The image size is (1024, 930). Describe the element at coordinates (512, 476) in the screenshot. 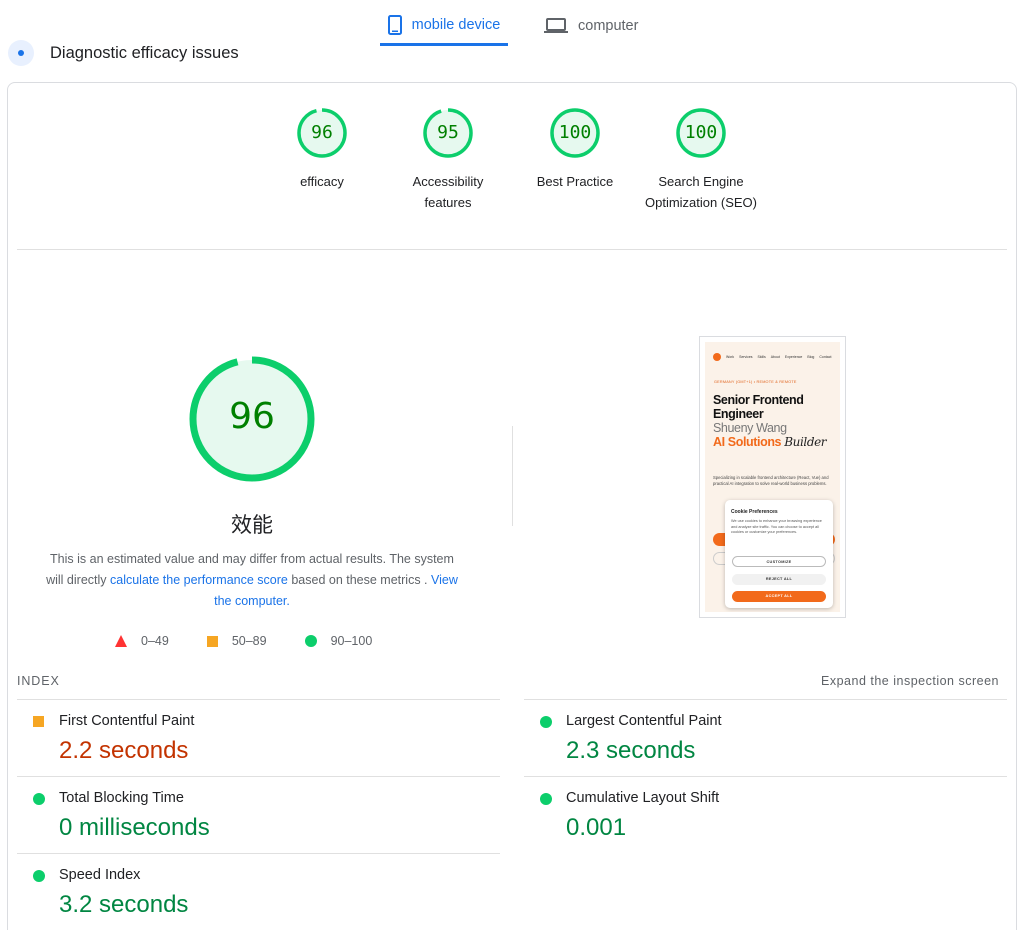

I see `vertical-divider` at that location.